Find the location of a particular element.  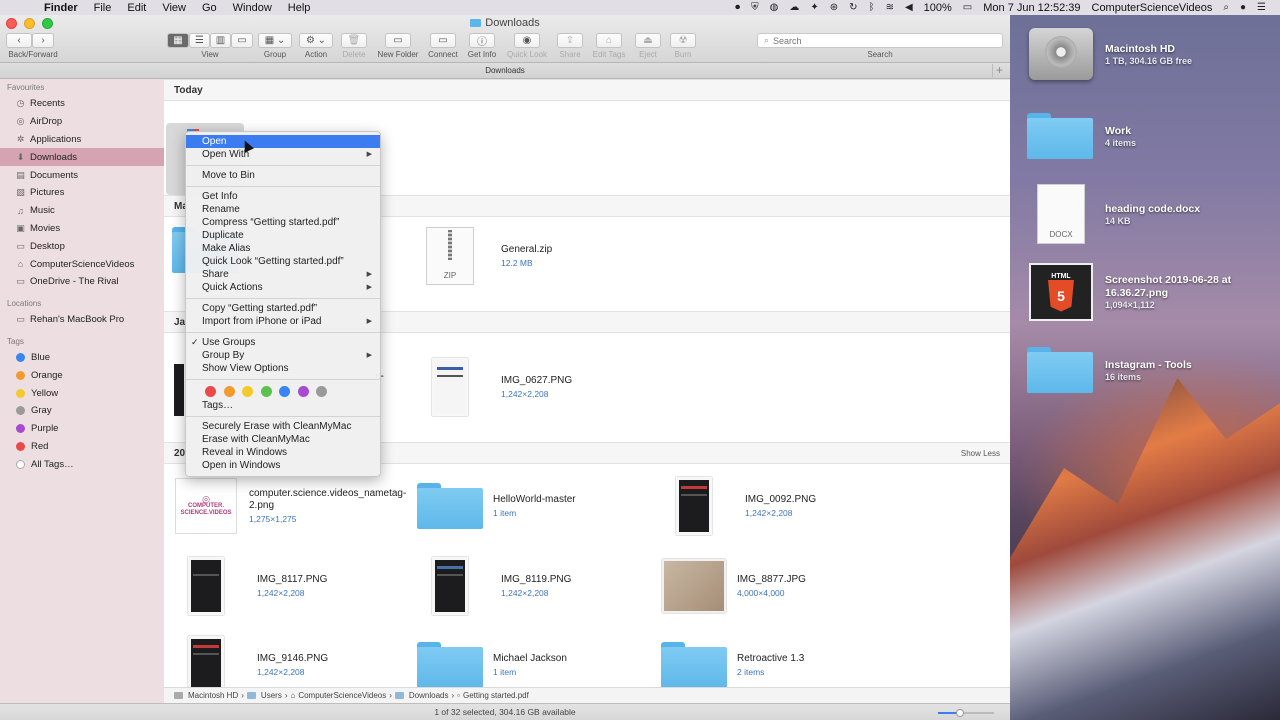

desktop-item-work: Work 4 items is located at coordinates (1081, 136).